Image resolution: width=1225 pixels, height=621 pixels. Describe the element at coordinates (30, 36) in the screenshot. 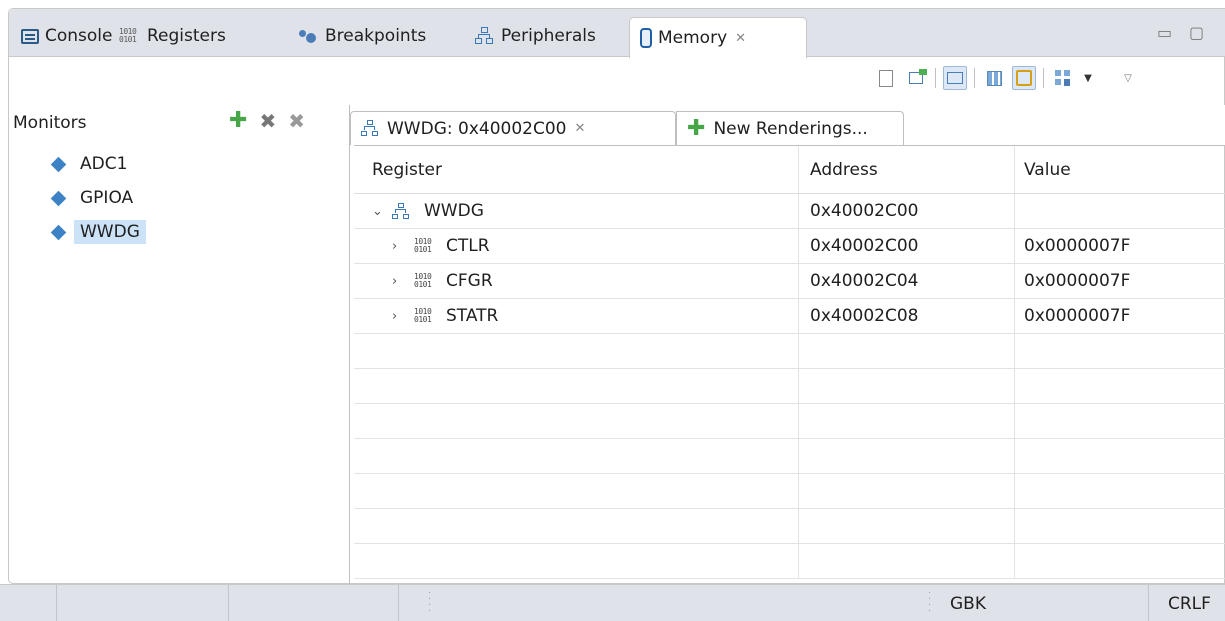

I see `console-icon` at that location.